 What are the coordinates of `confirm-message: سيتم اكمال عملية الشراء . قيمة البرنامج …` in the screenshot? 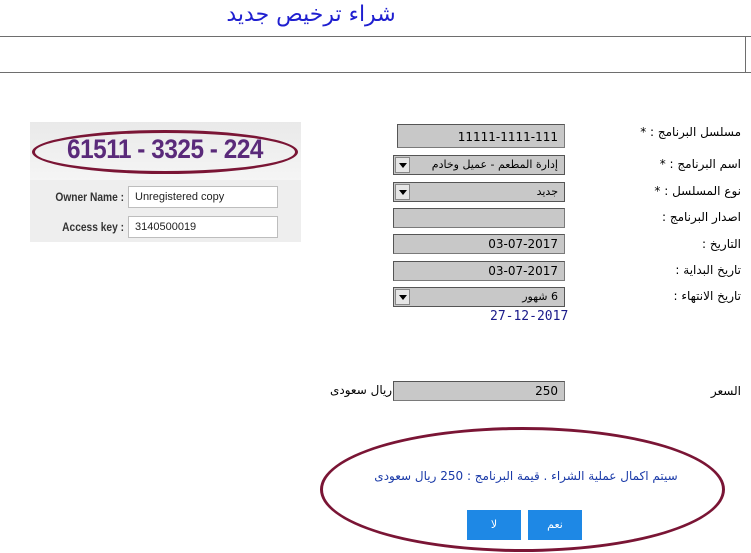 It's located at (526, 476).